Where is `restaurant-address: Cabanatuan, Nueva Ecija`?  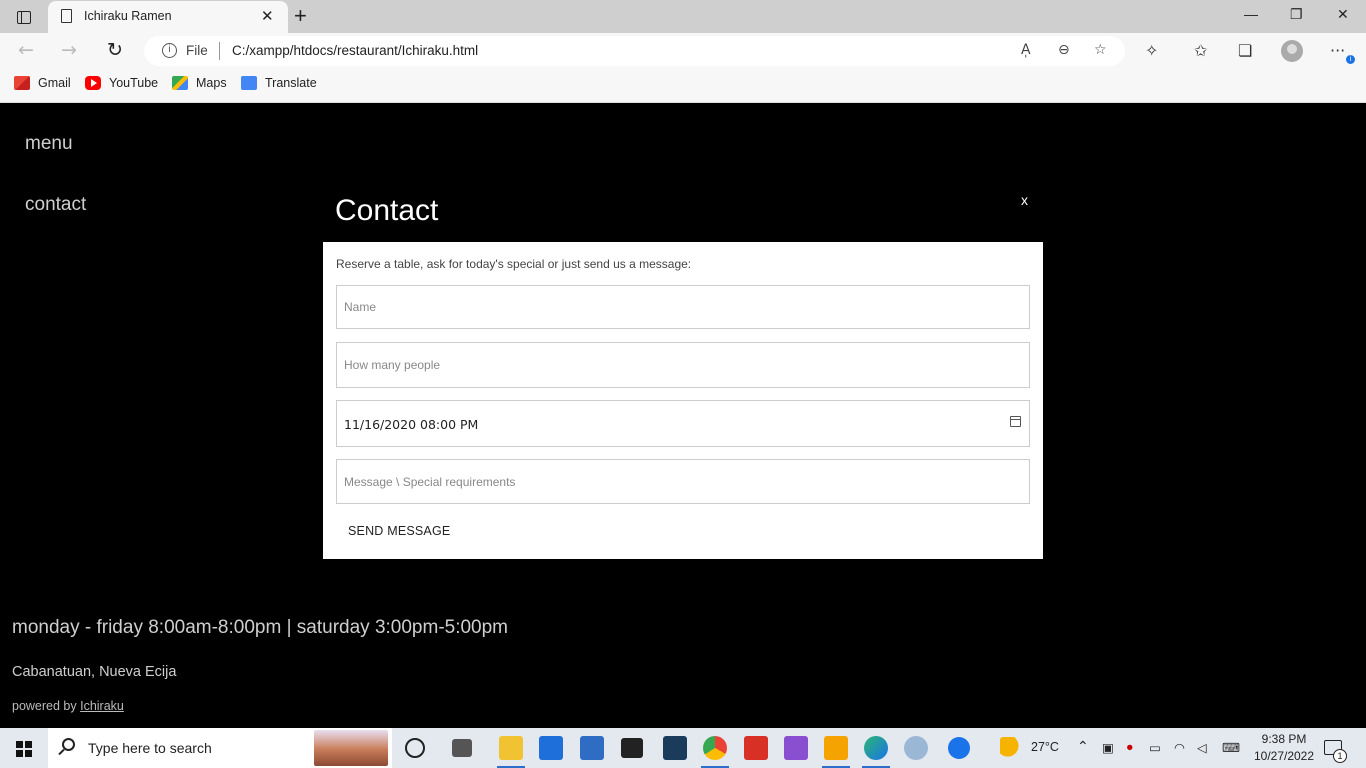 restaurant-address: Cabanatuan, Nueva Ecija is located at coordinates (94, 672).